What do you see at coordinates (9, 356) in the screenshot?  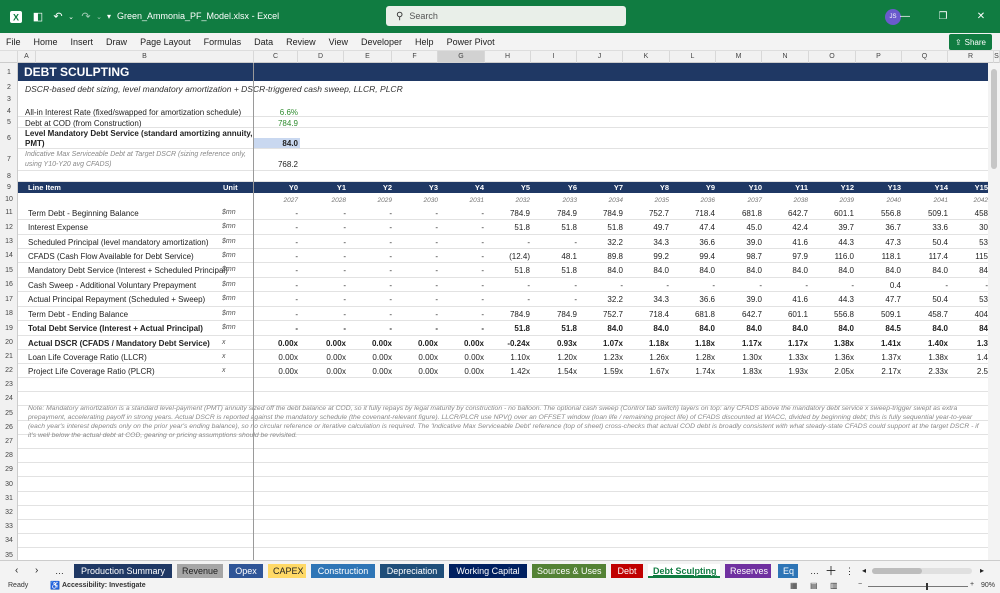 I see `row-header-21: 21` at bounding box center [9, 356].